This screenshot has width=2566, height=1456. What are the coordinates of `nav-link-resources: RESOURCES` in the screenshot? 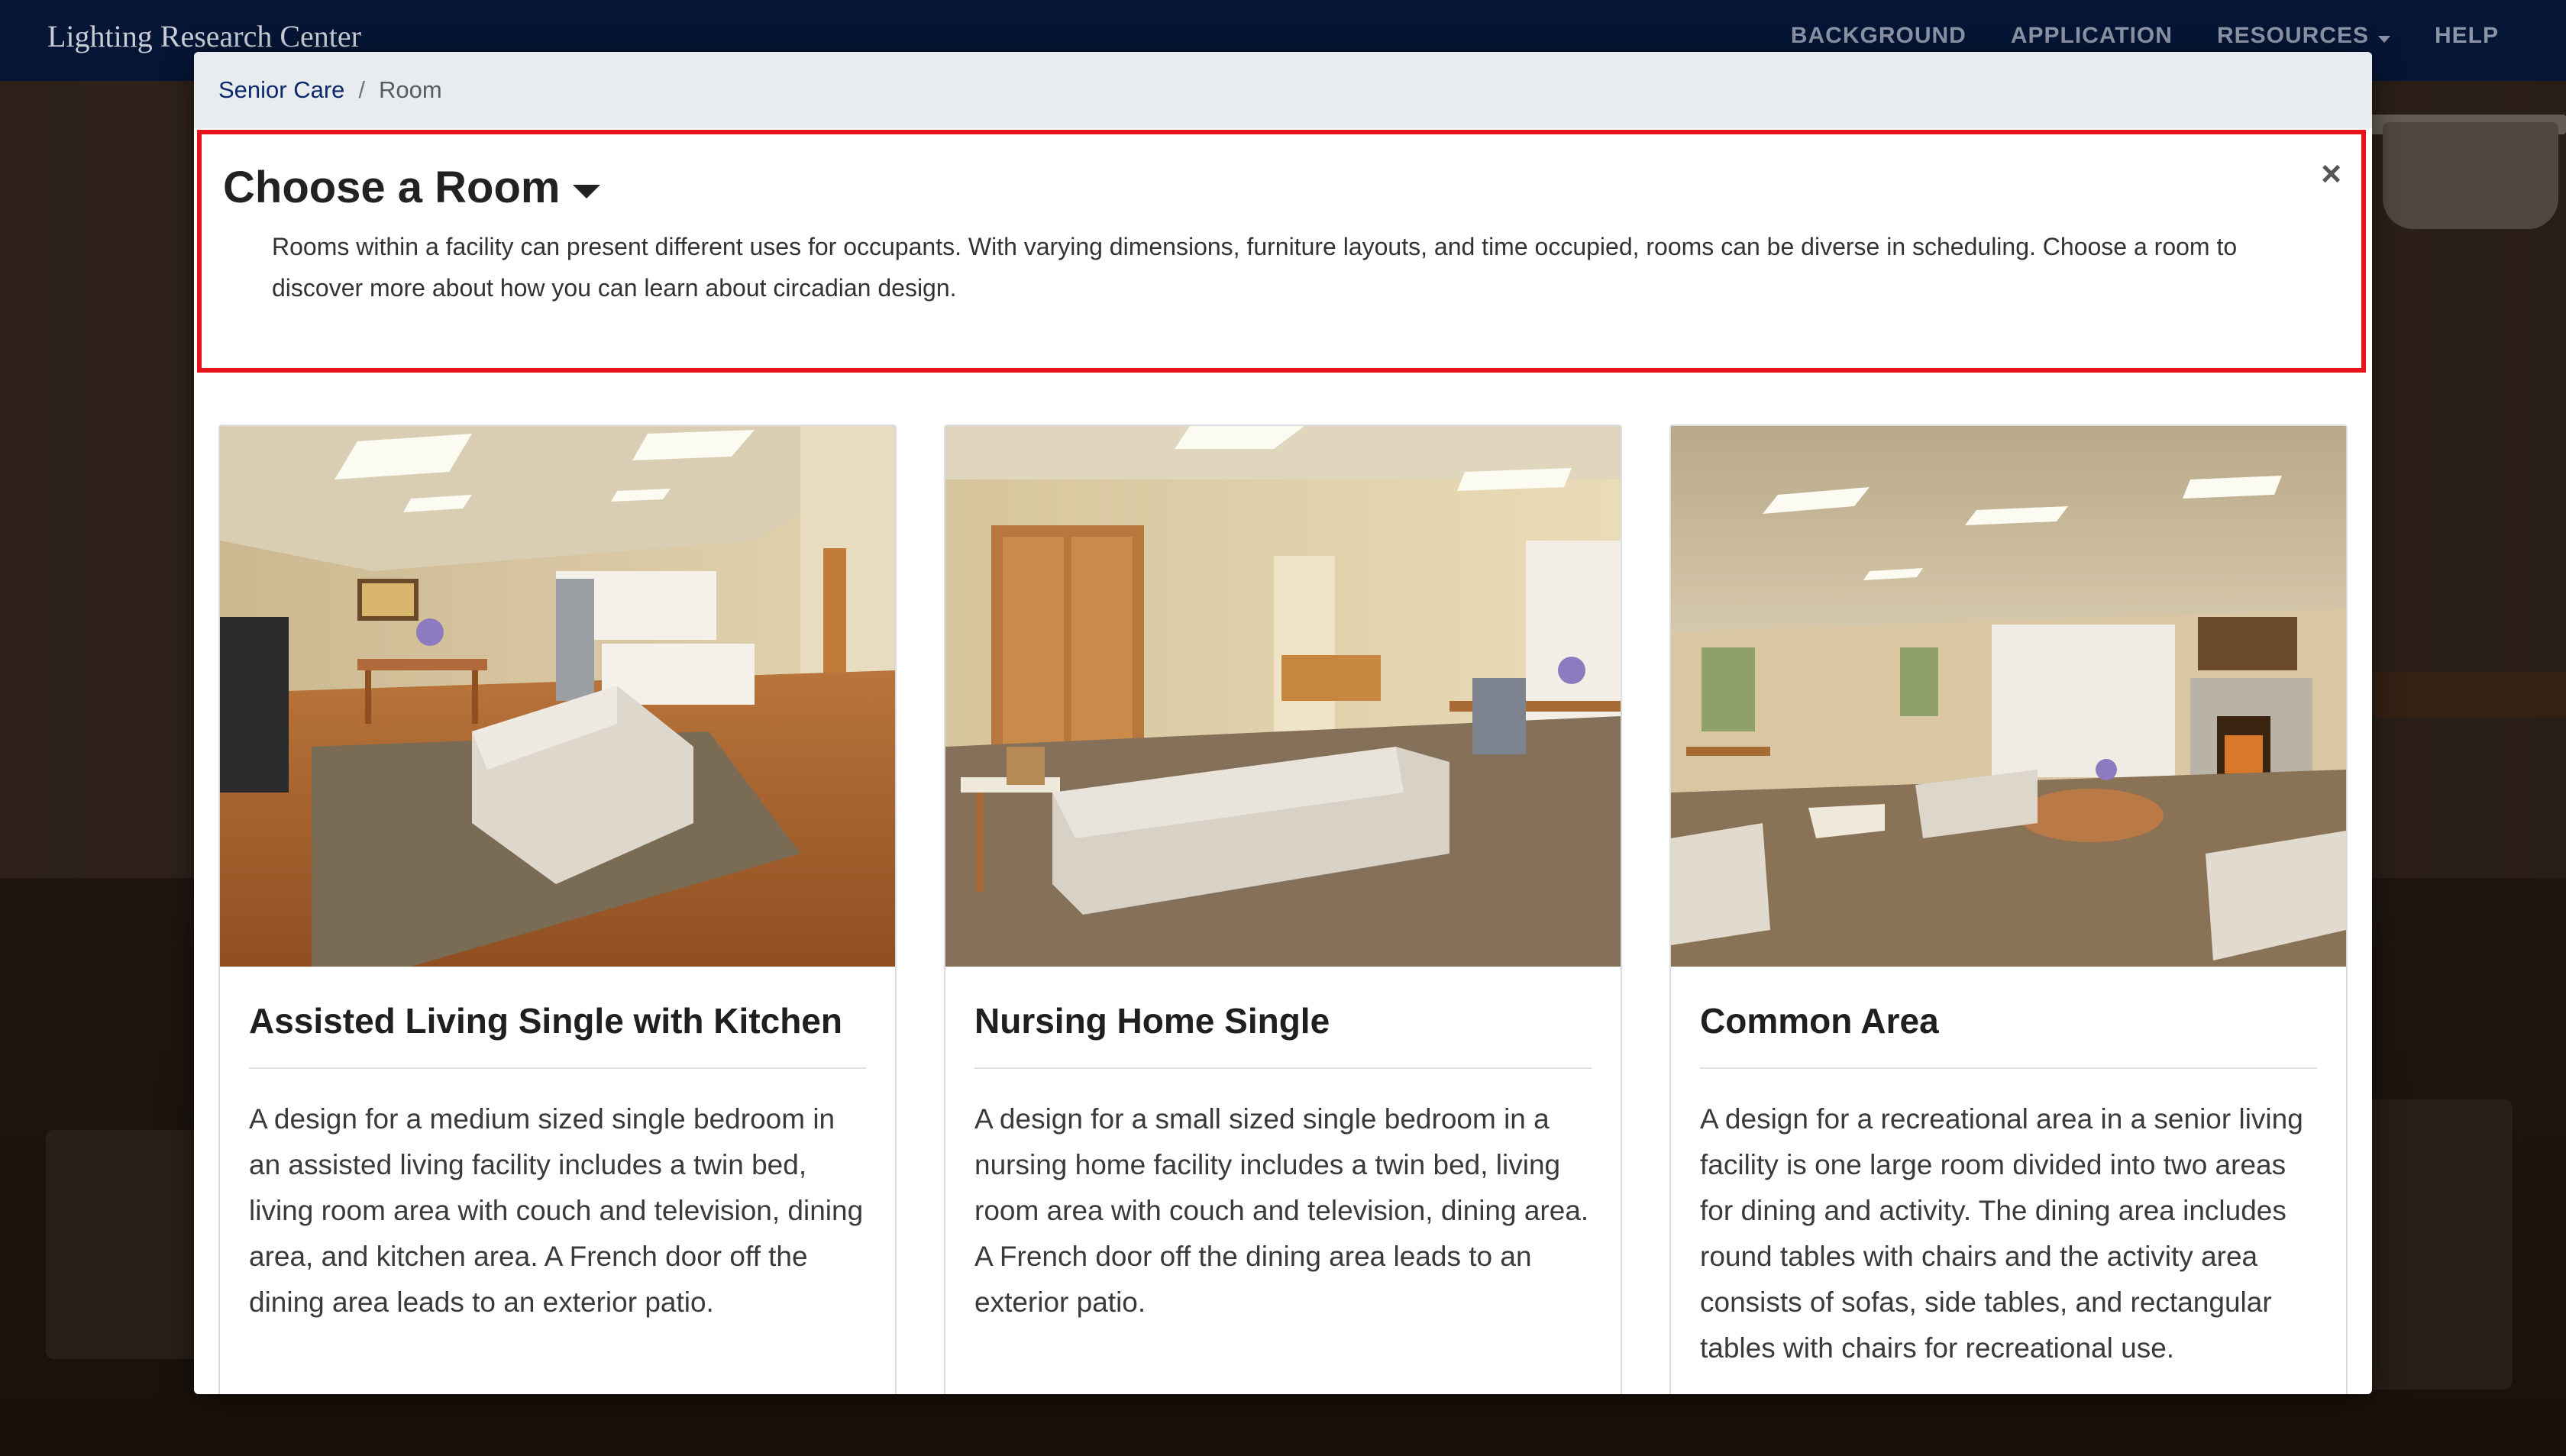 It's located at (2293, 35).